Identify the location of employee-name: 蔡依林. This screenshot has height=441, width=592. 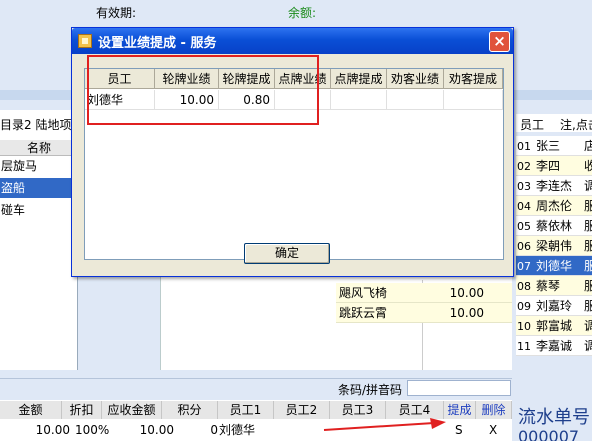
(554, 226).